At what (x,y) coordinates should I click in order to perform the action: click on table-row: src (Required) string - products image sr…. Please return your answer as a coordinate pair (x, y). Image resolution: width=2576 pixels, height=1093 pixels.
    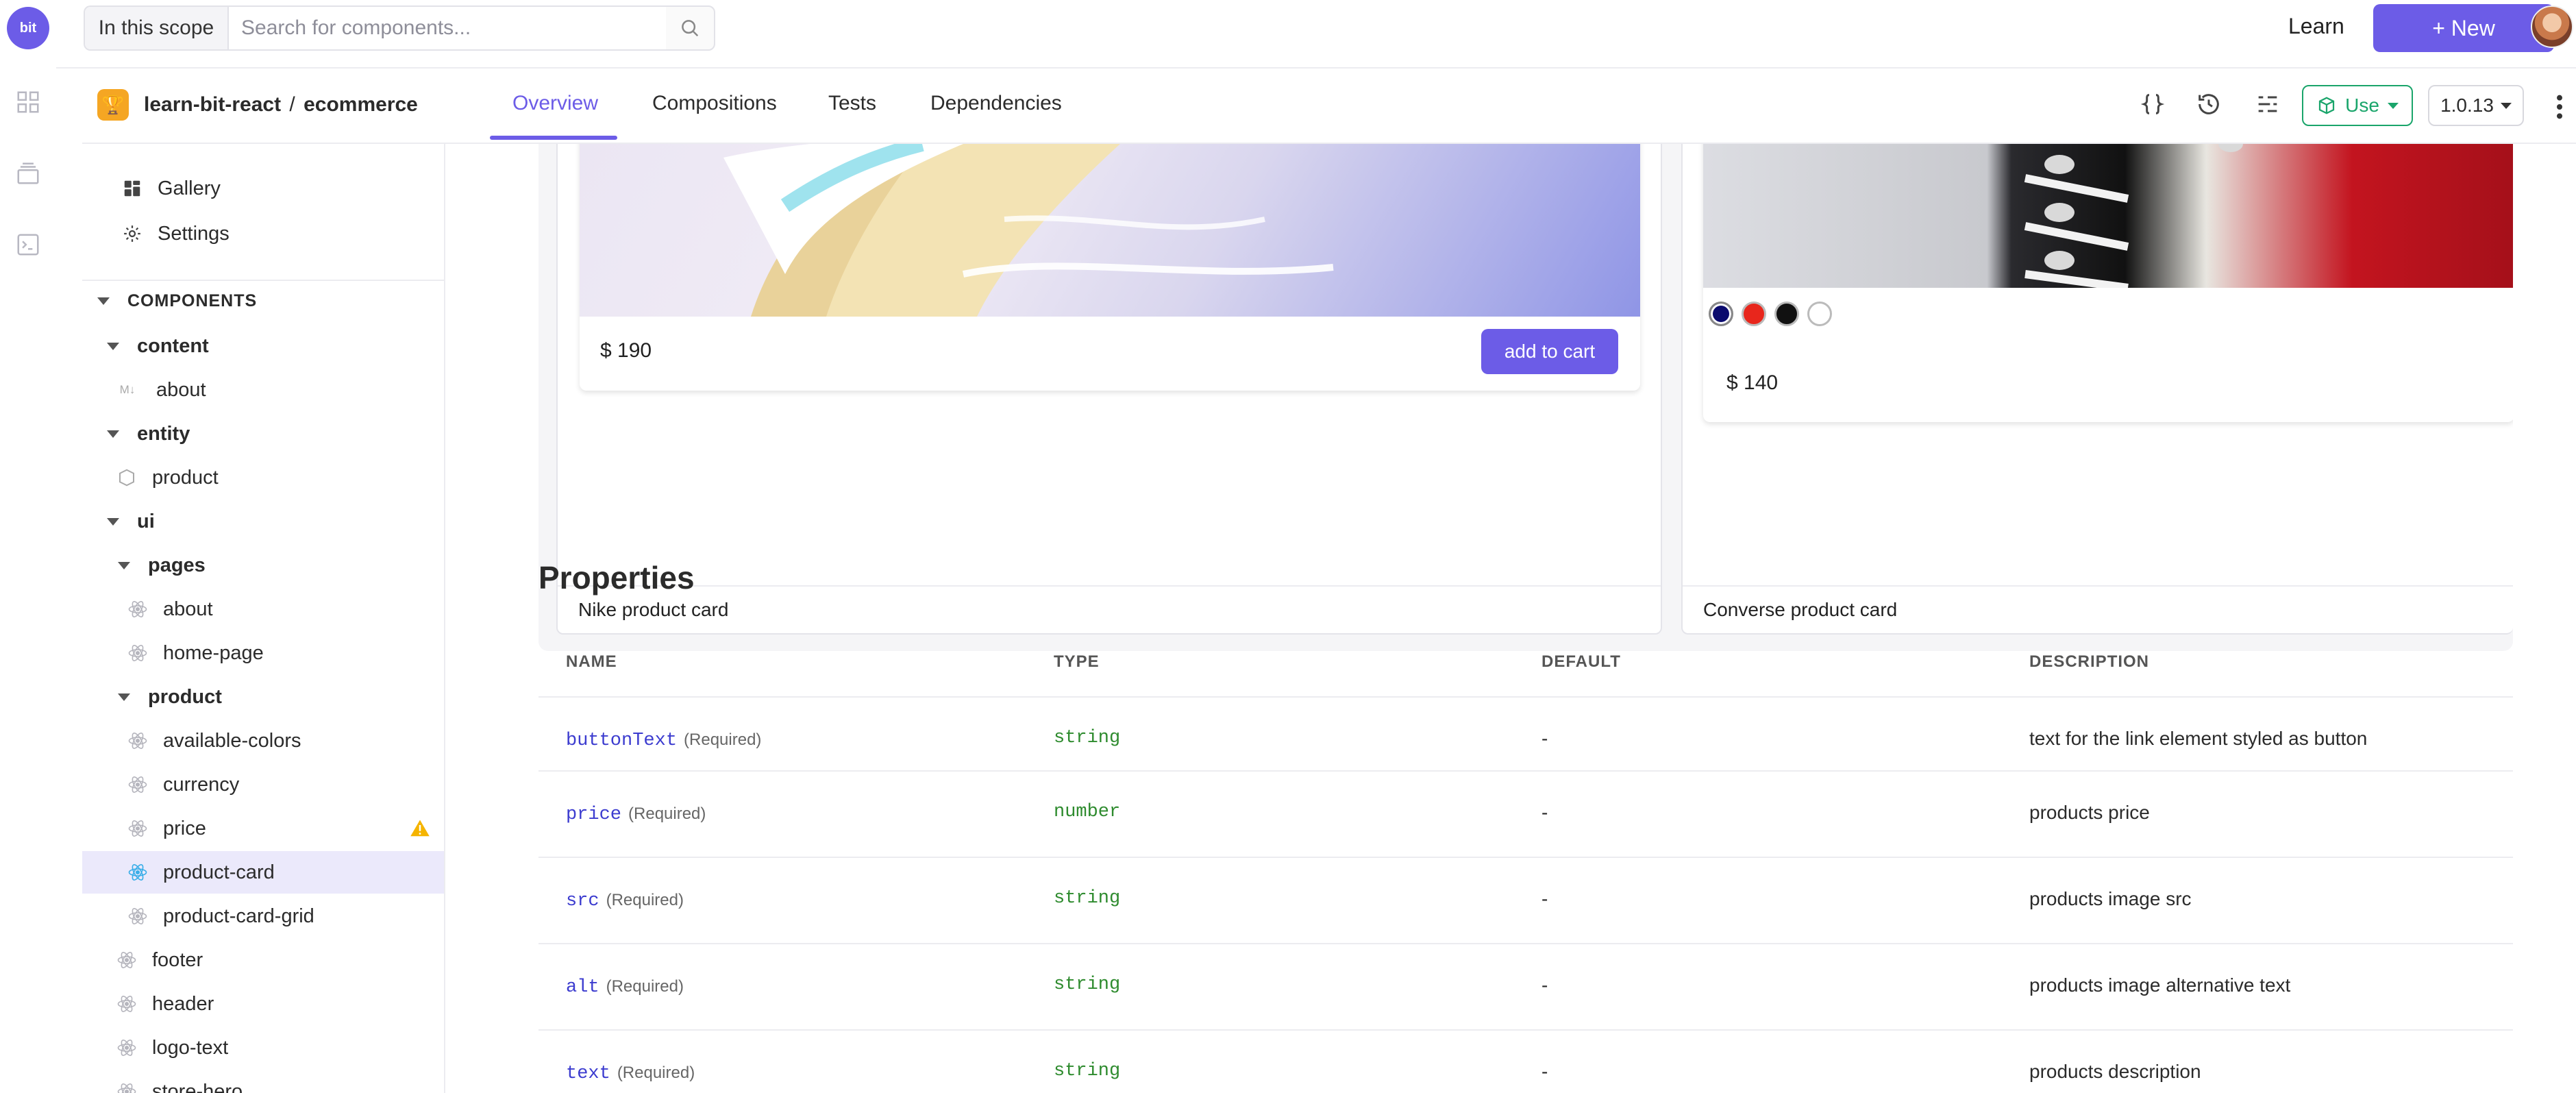
    Looking at the image, I should click on (1525, 900).